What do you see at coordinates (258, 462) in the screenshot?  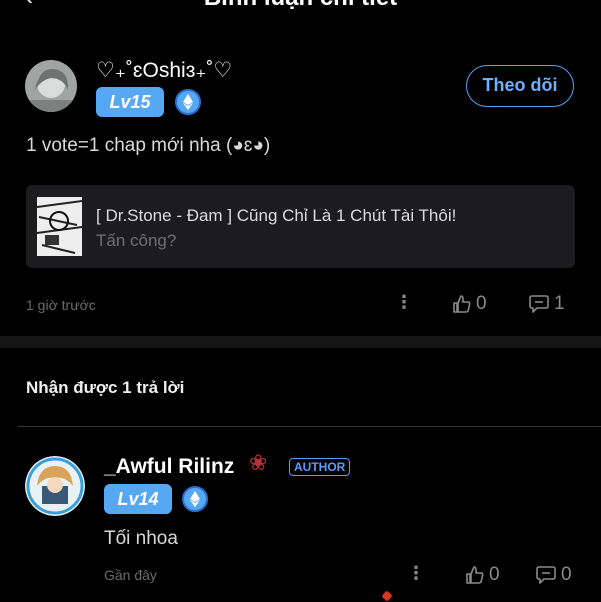 I see `rose-icon: ❀` at bounding box center [258, 462].